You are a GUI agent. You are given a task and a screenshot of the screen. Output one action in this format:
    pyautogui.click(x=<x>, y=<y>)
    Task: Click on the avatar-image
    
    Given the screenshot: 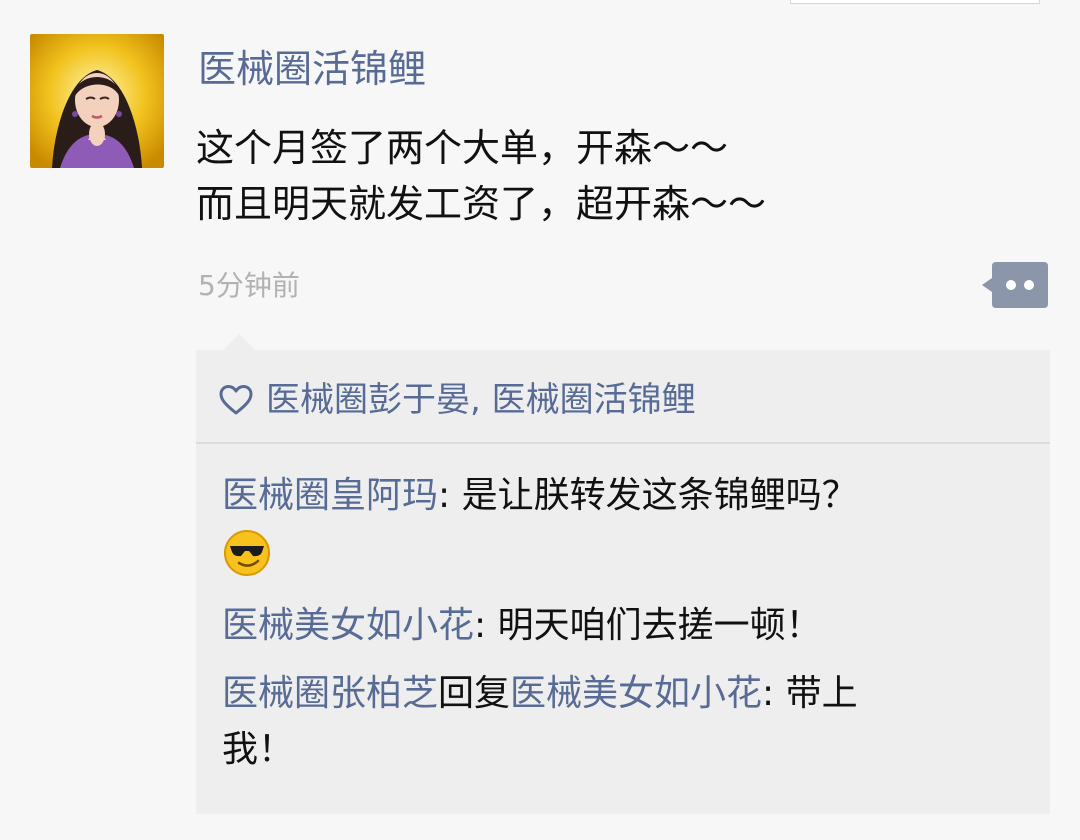 What is the action you would take?
    pyautogui.click(x=97, y=101)
    